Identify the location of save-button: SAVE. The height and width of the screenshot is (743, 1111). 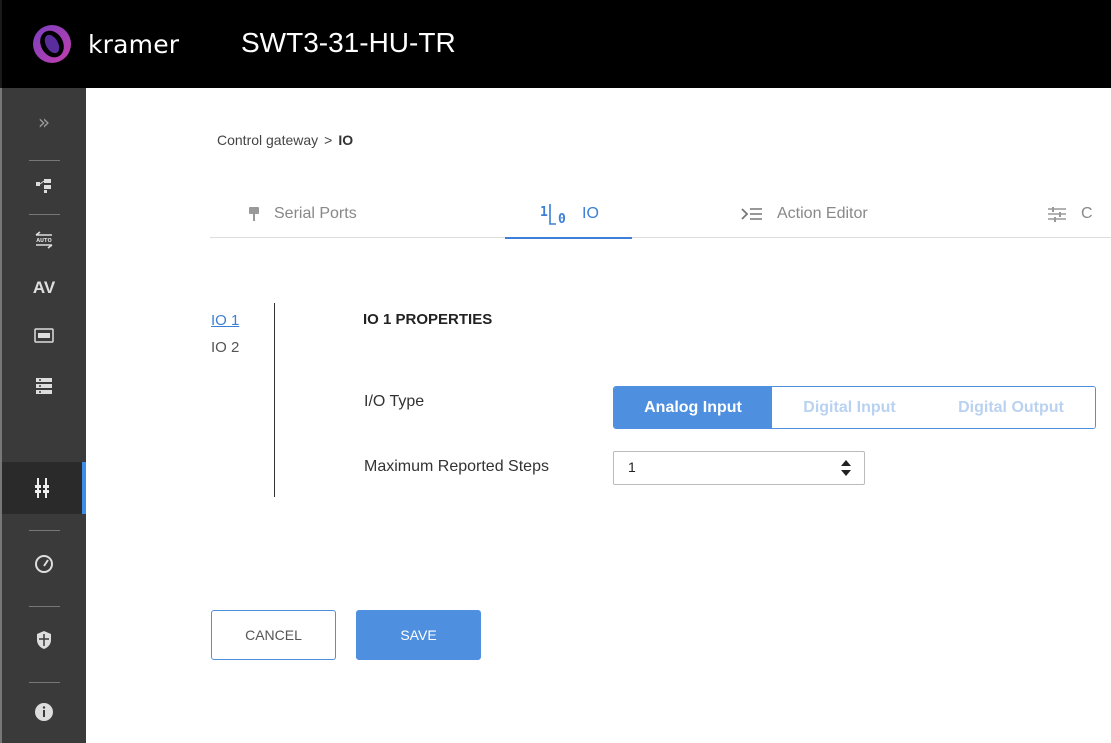
(418, 635).